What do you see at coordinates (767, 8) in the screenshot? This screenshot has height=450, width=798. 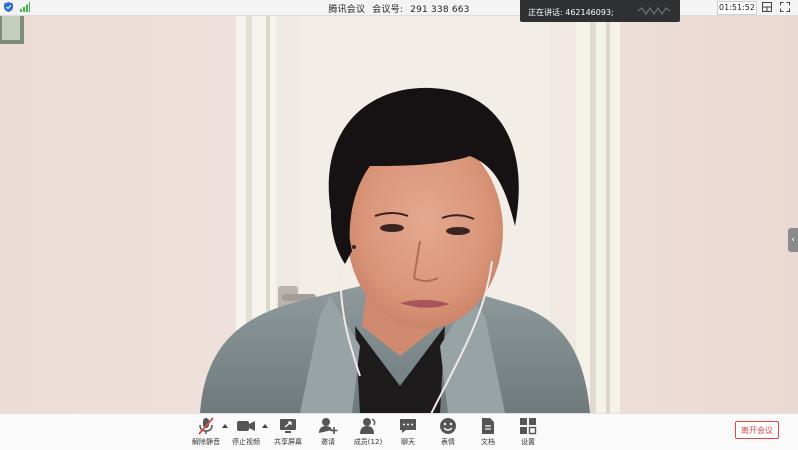 I see `layout-icon` at bounding box center [767, 8].